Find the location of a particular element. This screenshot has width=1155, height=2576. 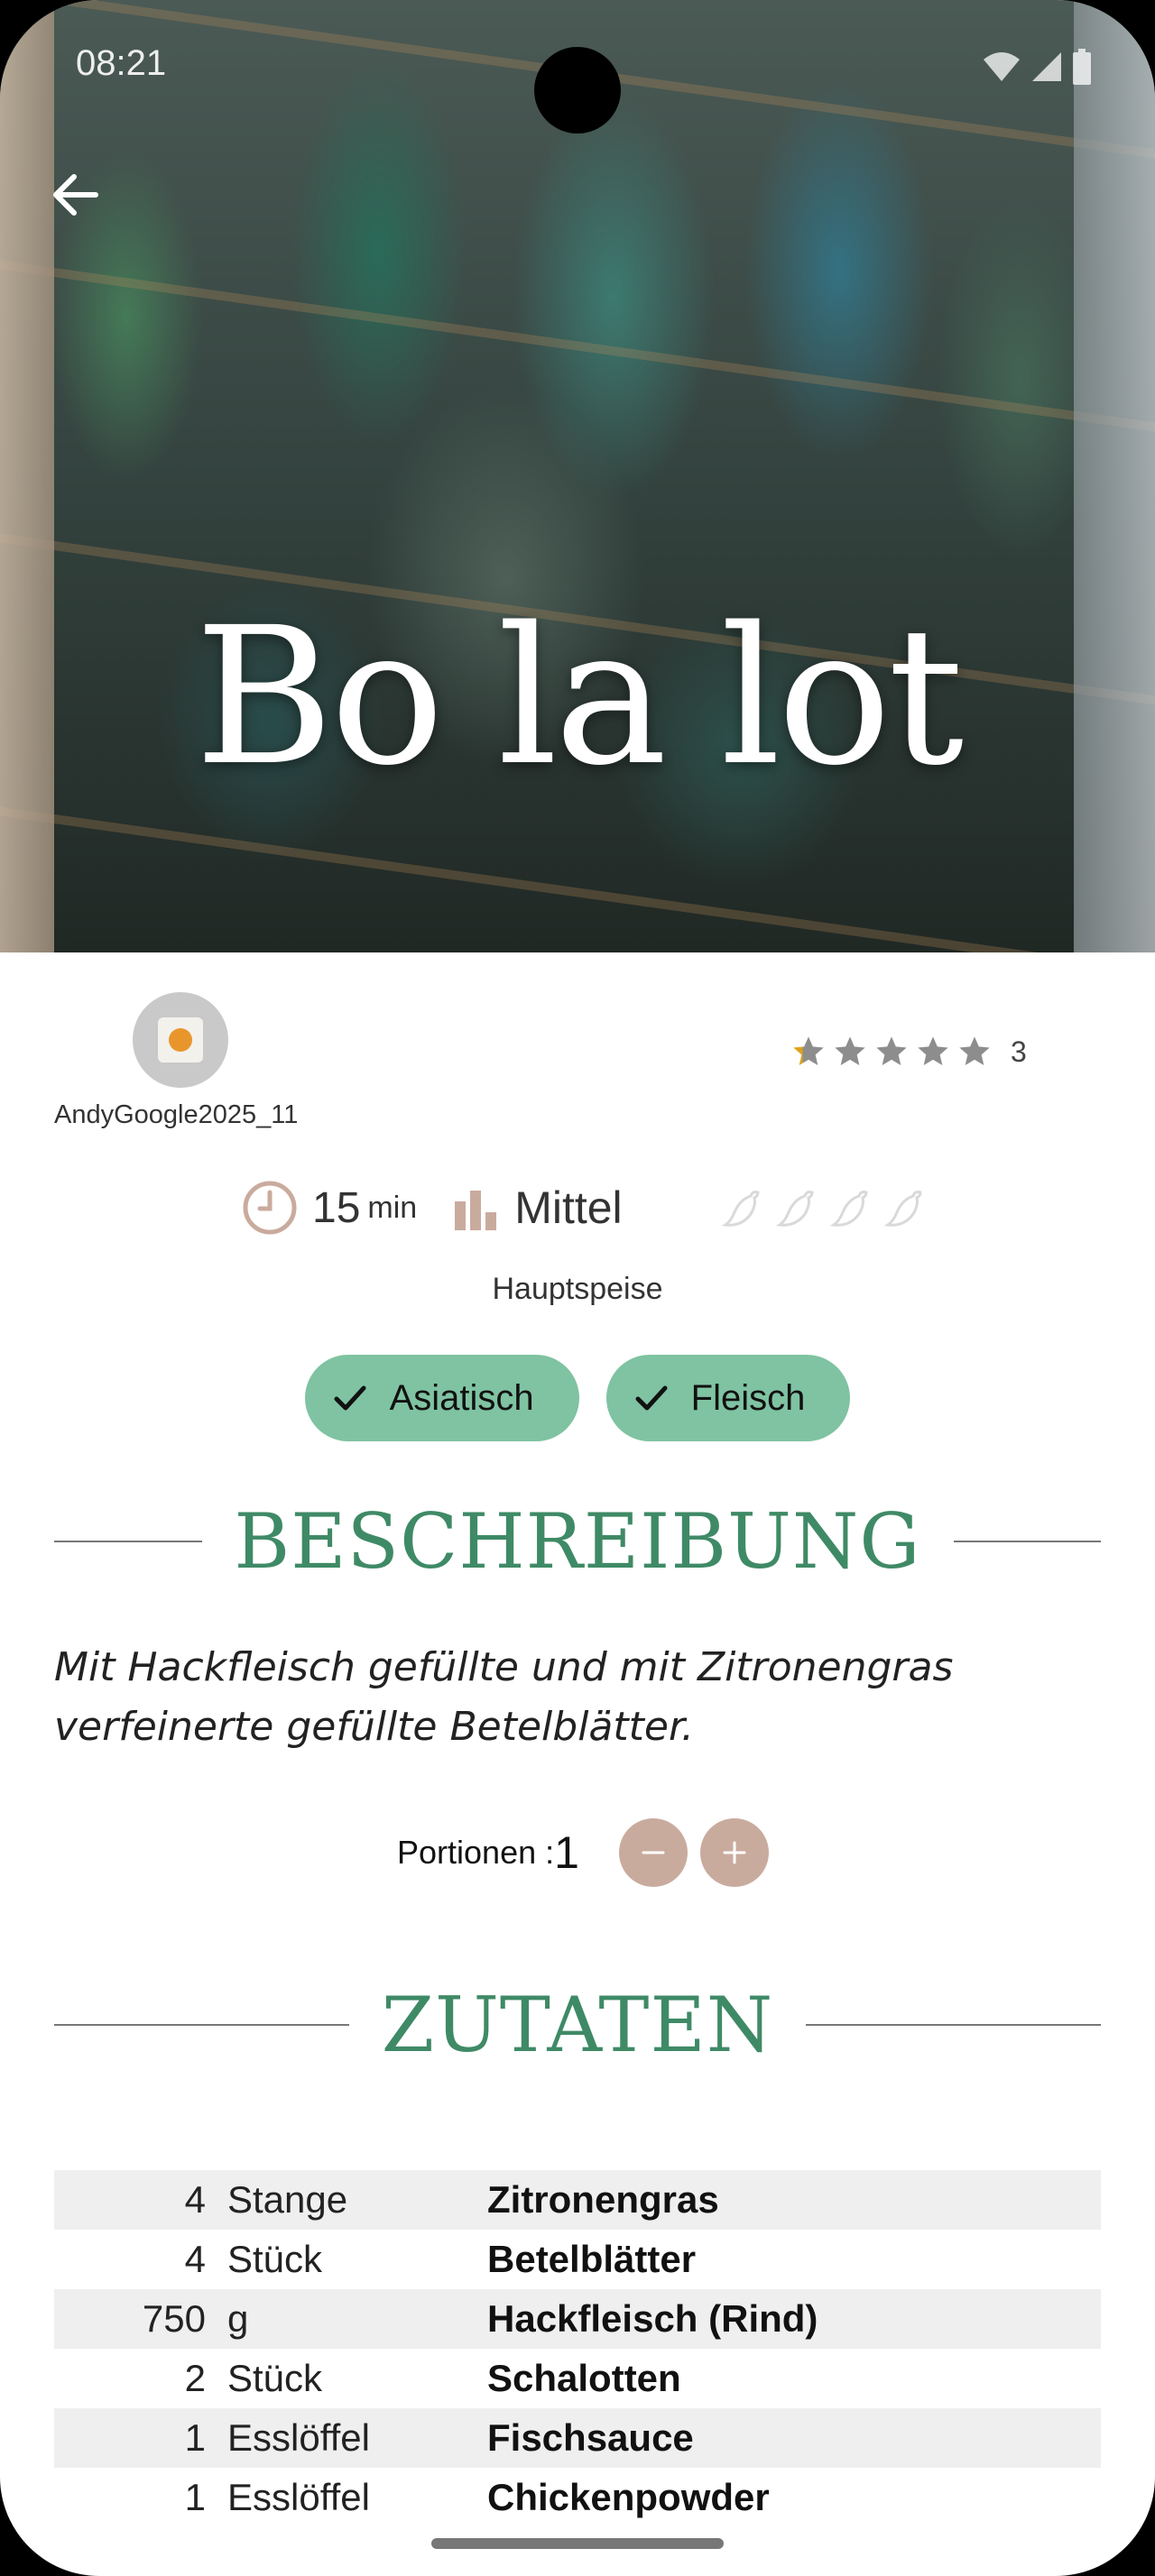

tag-label: Asiatisch is located at coordinates (461, 1397).